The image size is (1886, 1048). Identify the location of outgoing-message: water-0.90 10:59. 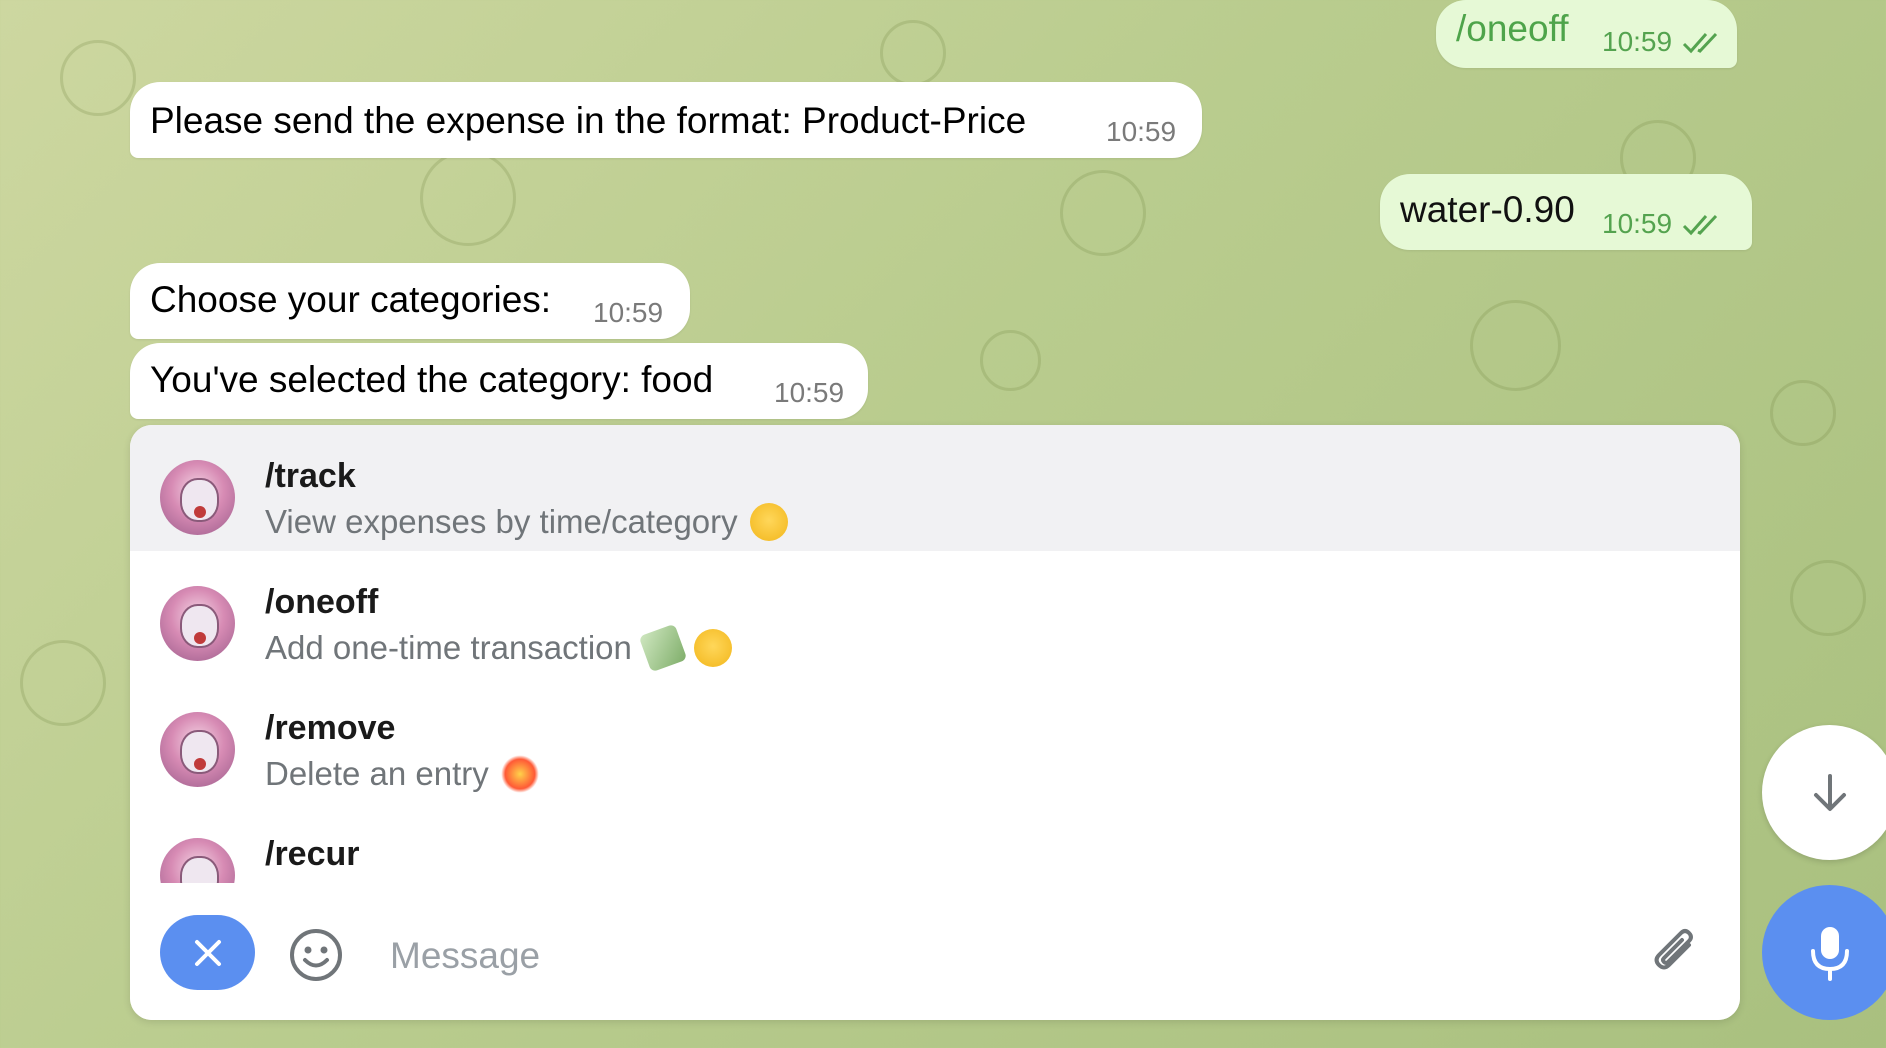
(1566, 212).